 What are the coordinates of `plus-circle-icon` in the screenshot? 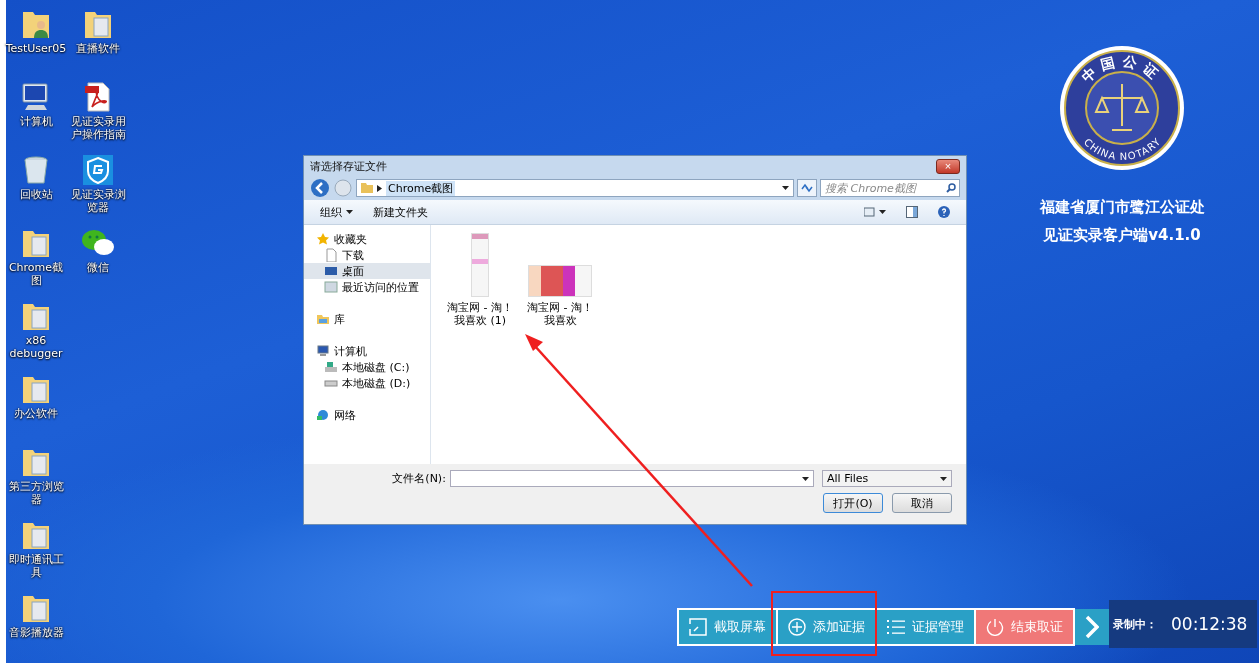 It's located at (797, 626).